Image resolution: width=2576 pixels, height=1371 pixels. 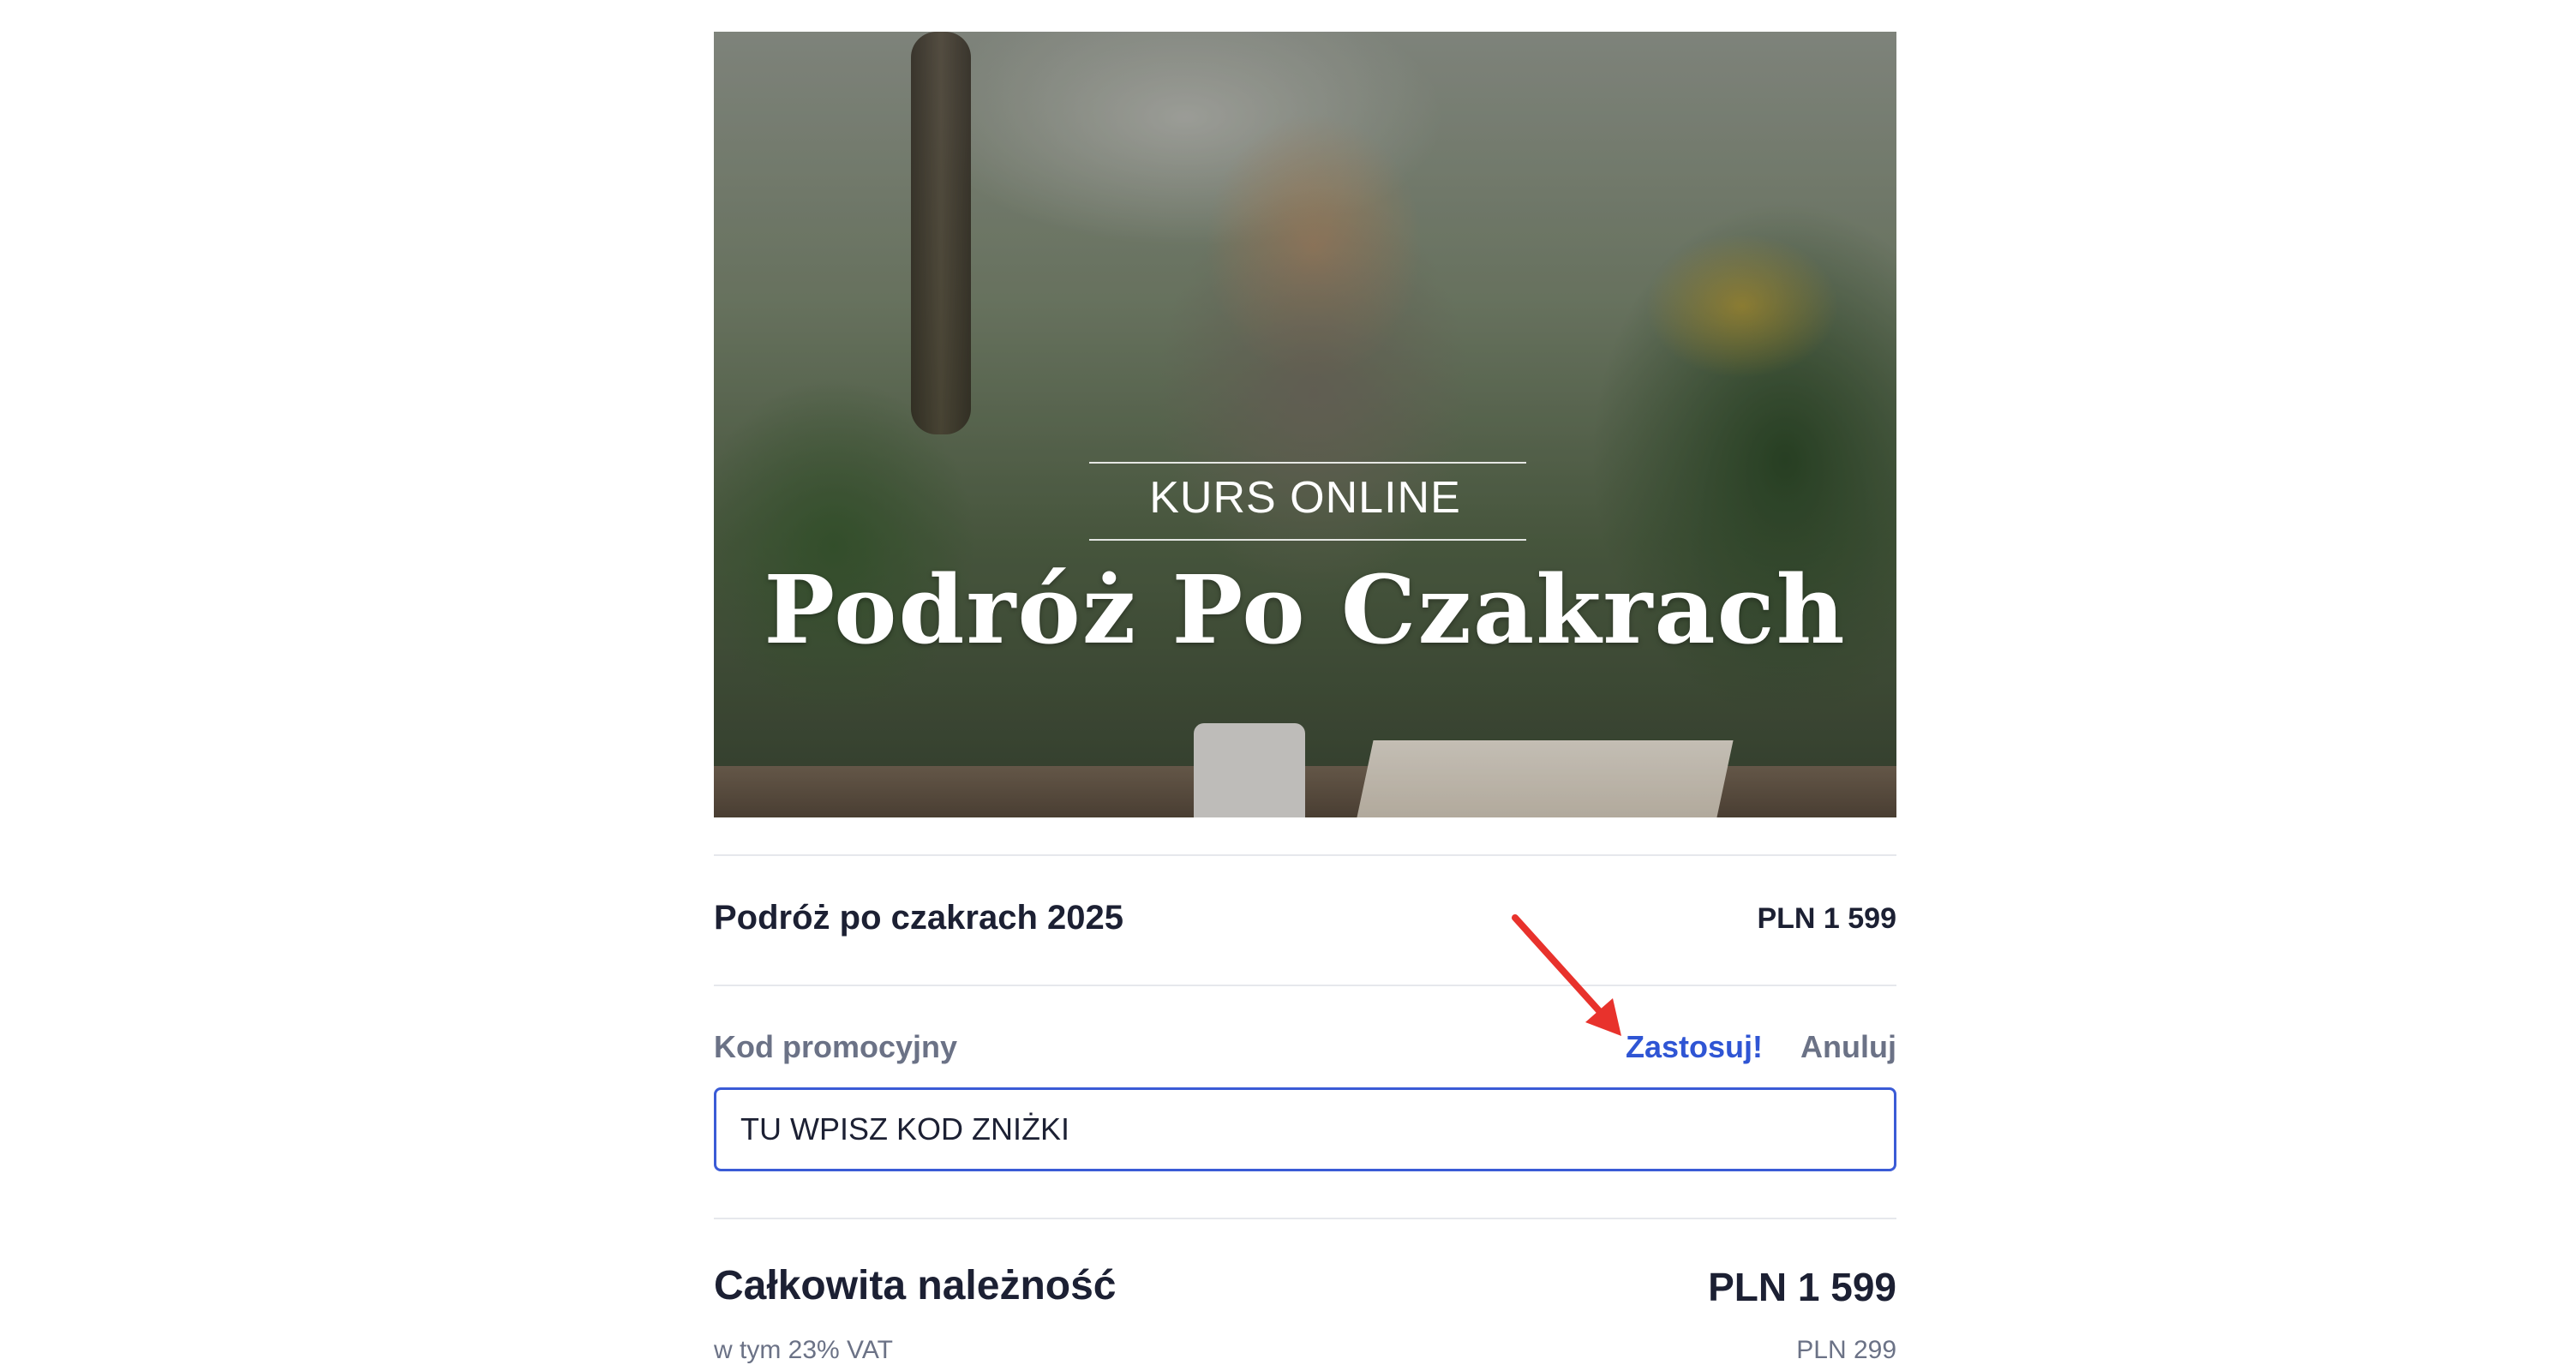 I want to click on promo-code-section: Kod promocyjny Zastosuj! Anuluj, so click(x=1305, y=1102).